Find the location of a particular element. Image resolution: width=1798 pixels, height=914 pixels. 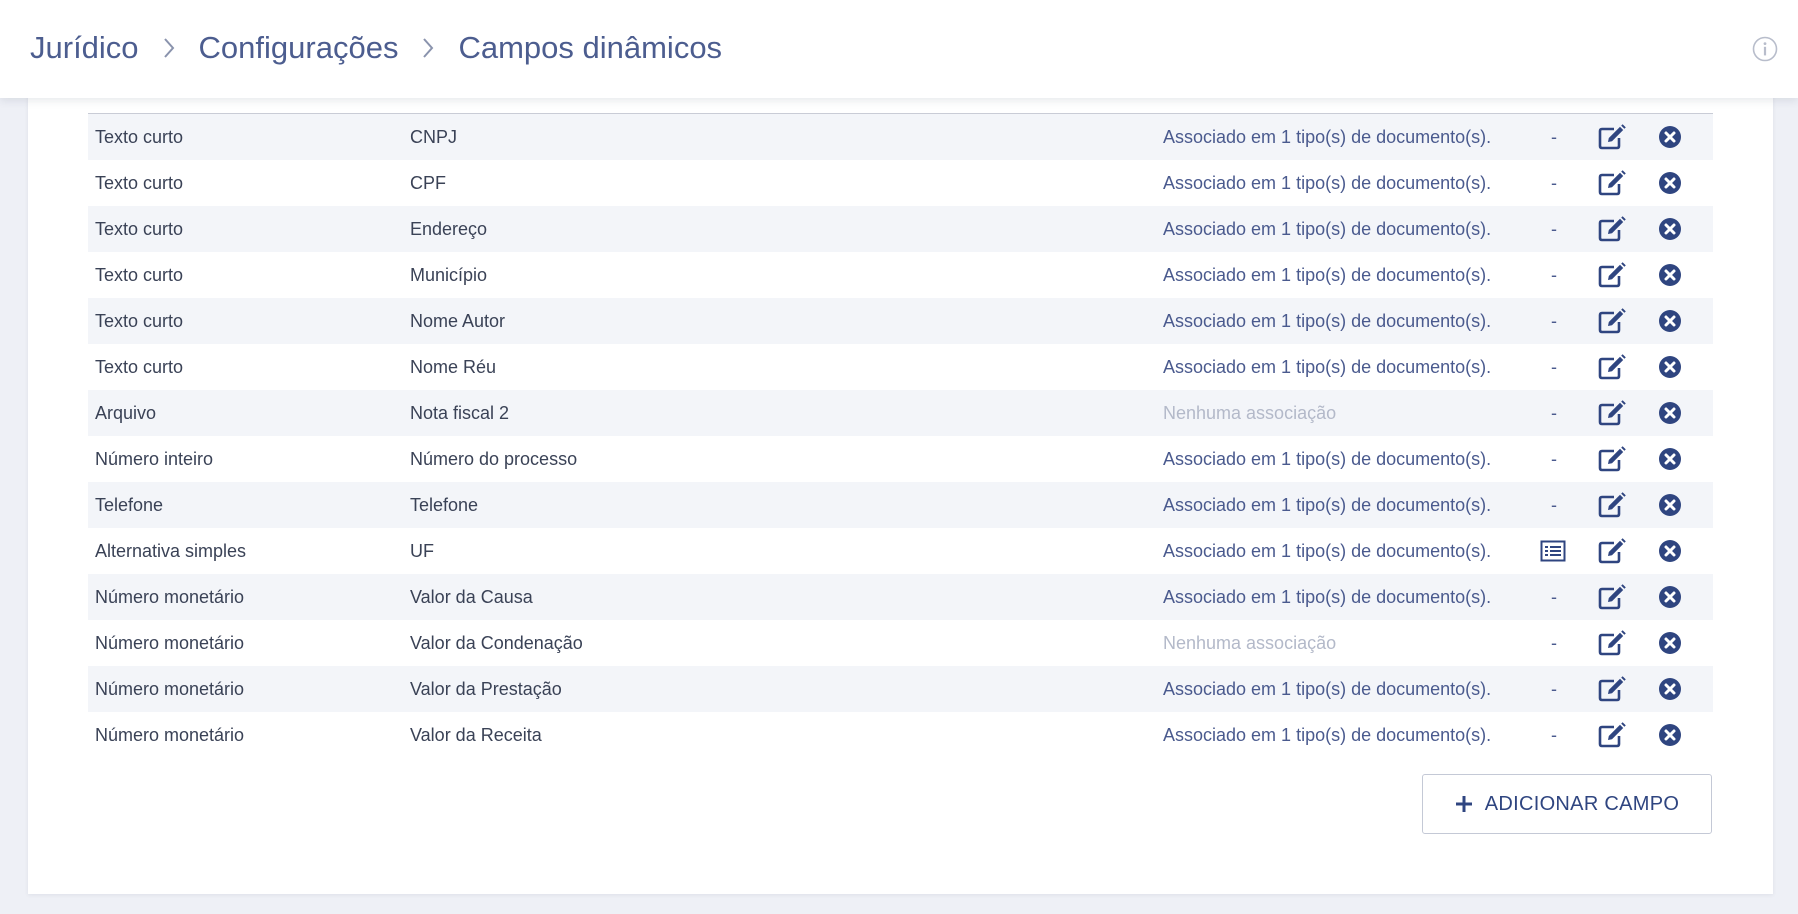

field-name: Valor da Causa is located at coordinates (471, 597).